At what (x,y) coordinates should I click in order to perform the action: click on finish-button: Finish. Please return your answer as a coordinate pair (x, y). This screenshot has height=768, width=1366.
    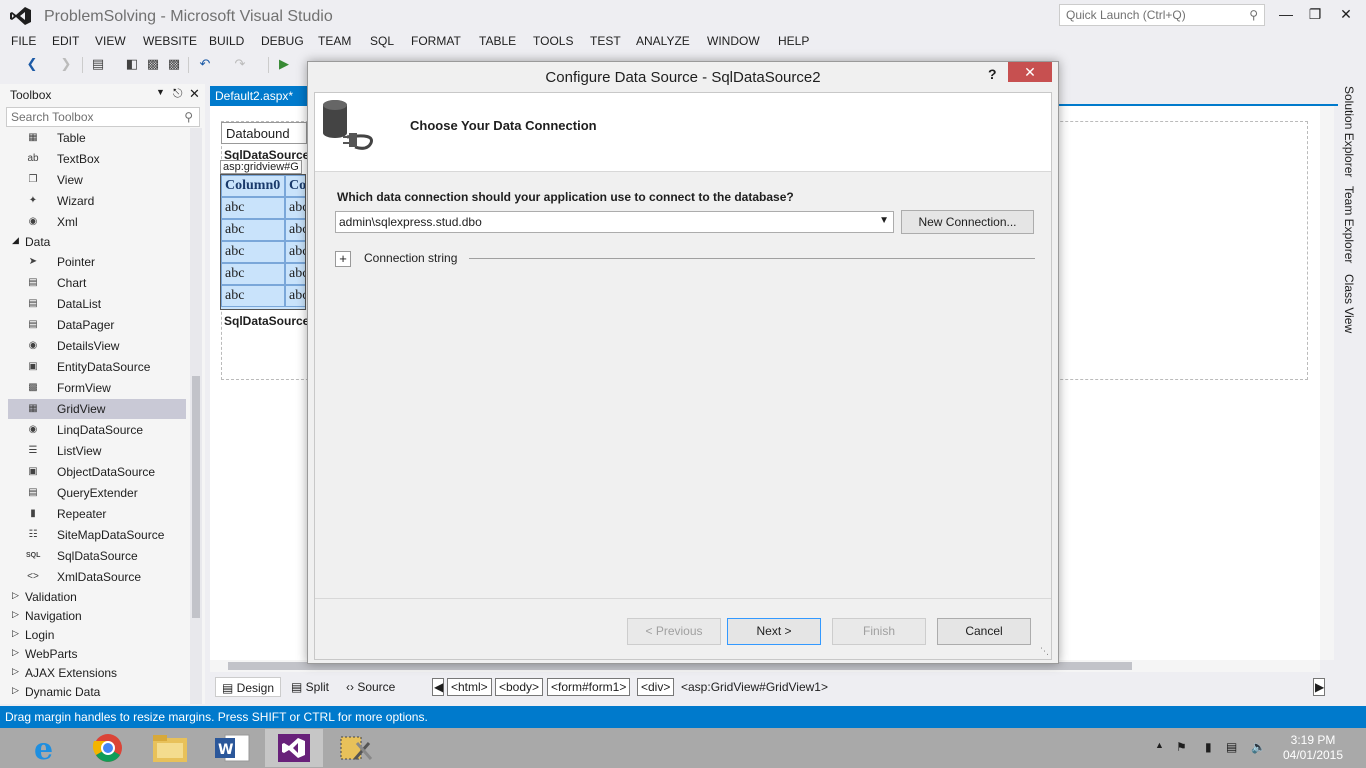
    Looking at the image, I should click on (879, 631).